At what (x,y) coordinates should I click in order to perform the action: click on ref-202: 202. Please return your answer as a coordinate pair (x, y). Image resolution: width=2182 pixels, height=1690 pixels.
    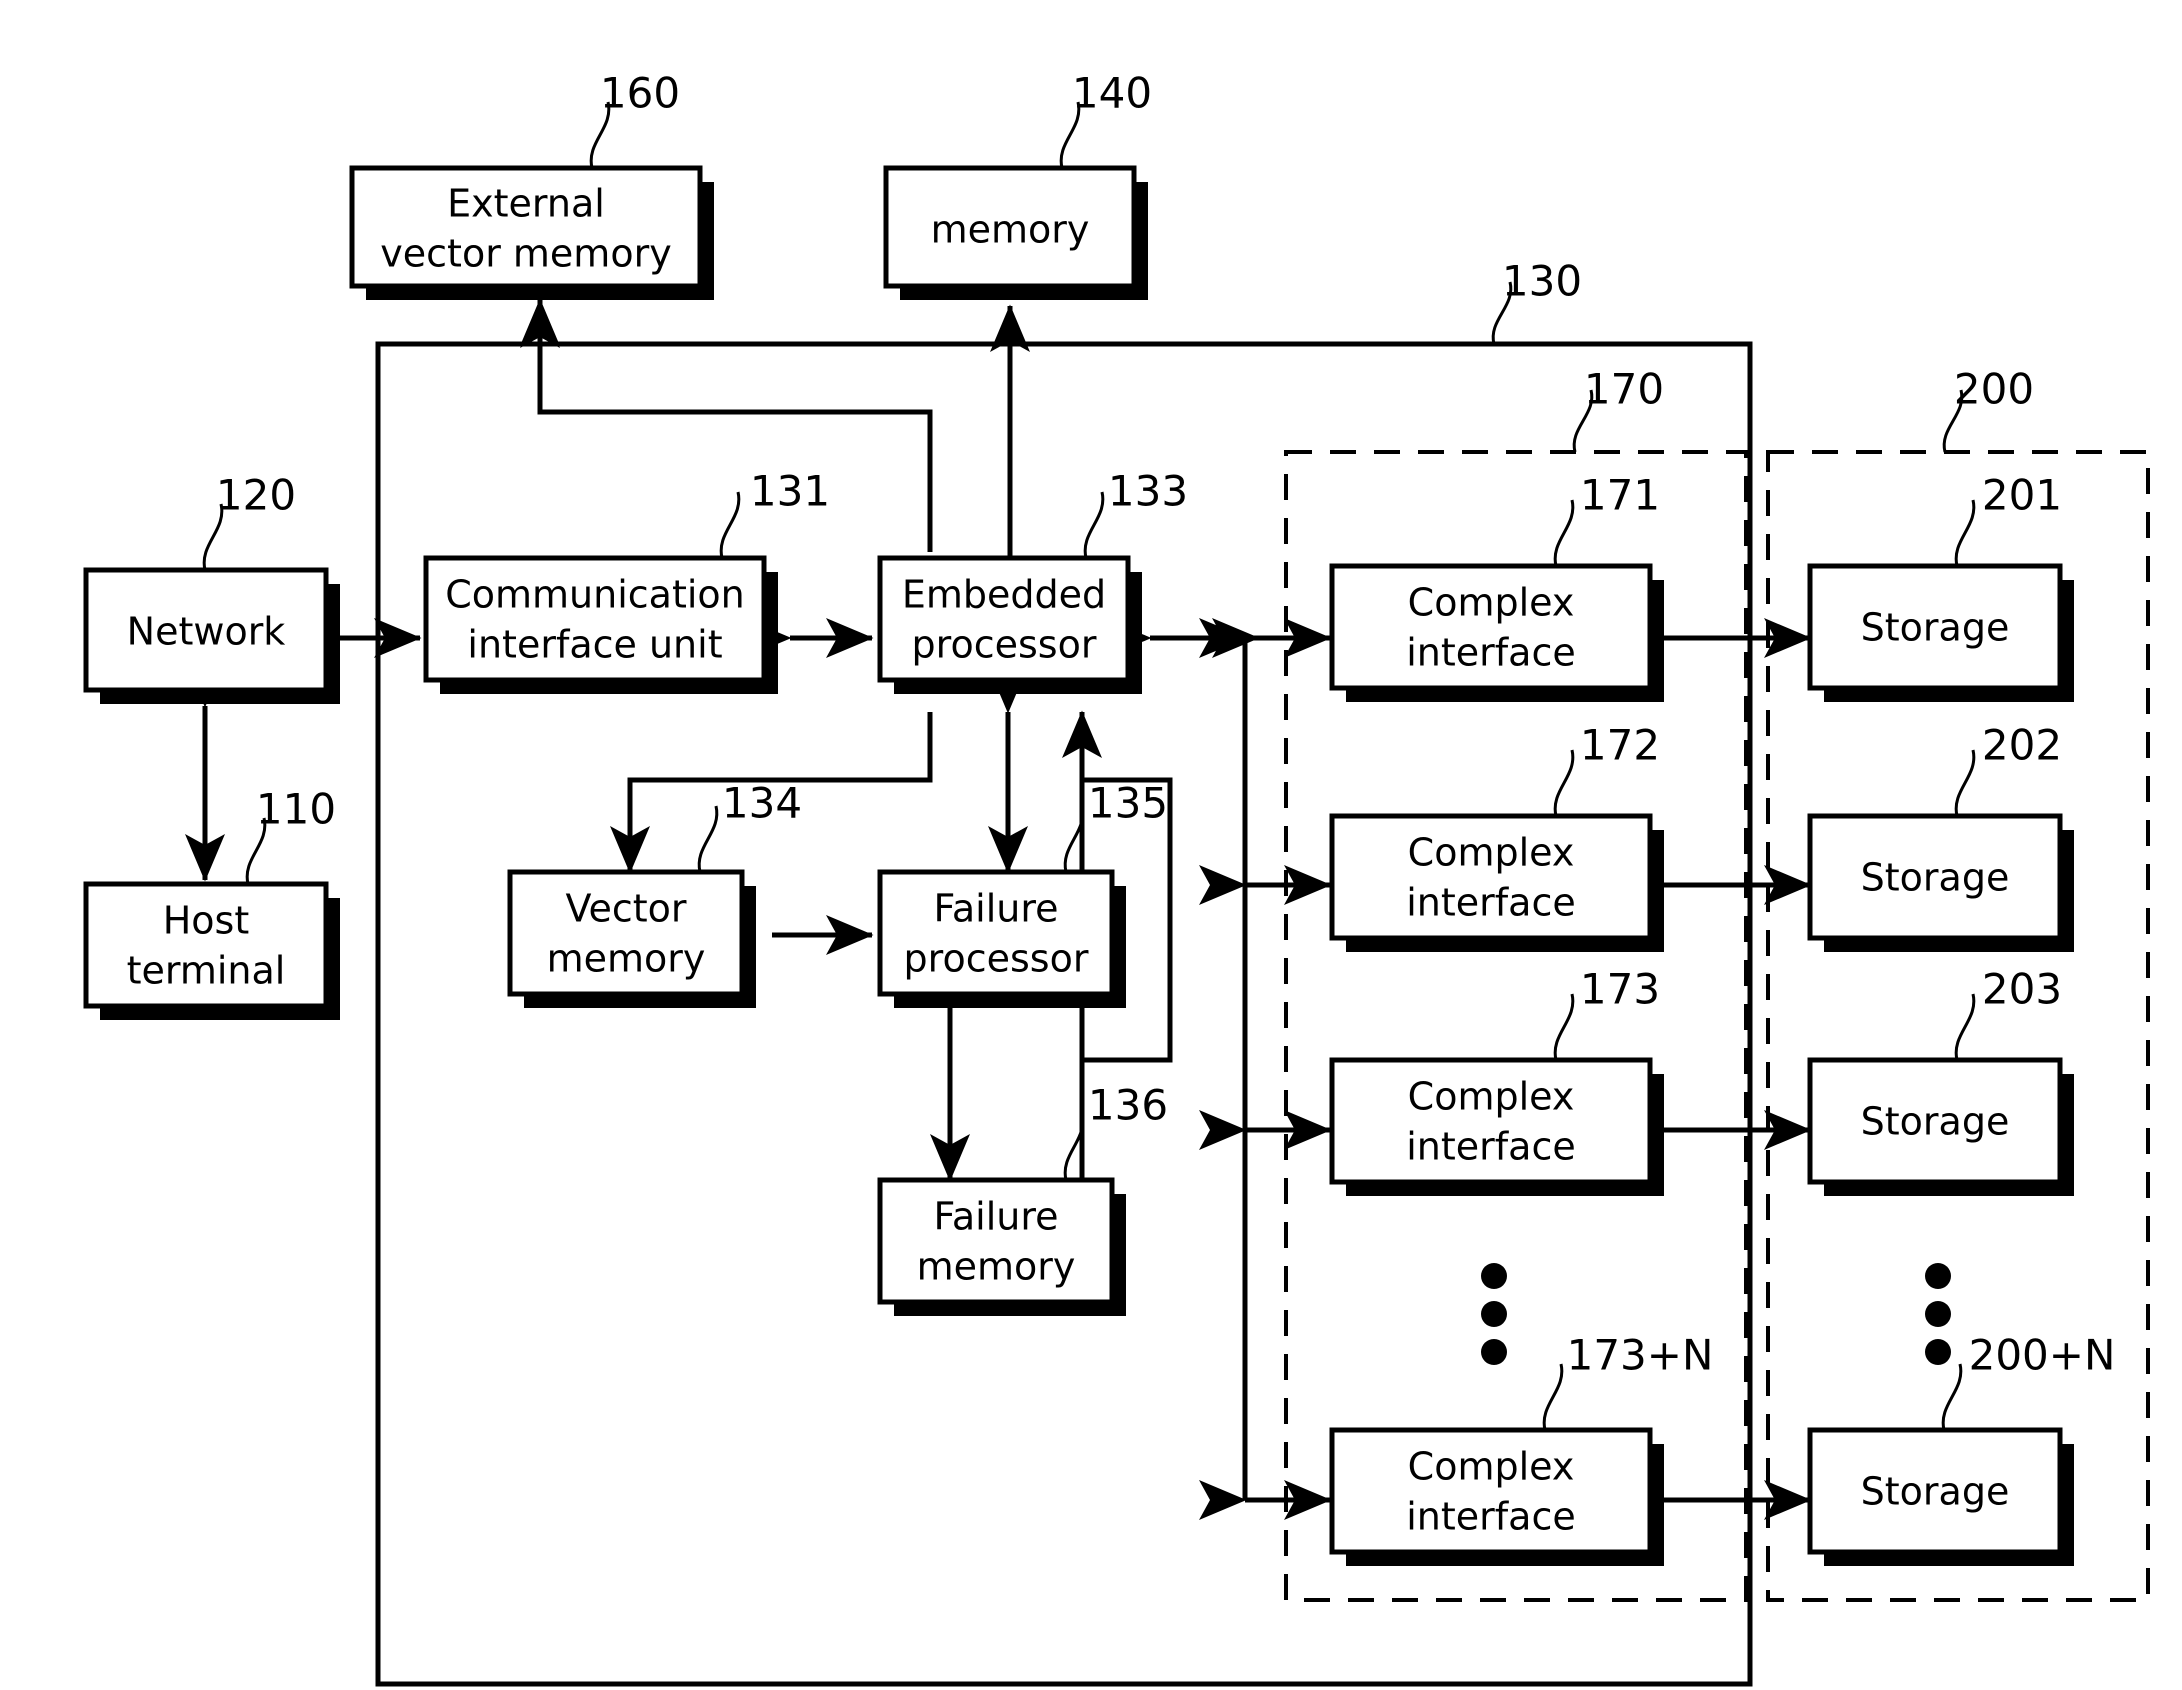
    Looking at the image, I should click on (2008, 769).